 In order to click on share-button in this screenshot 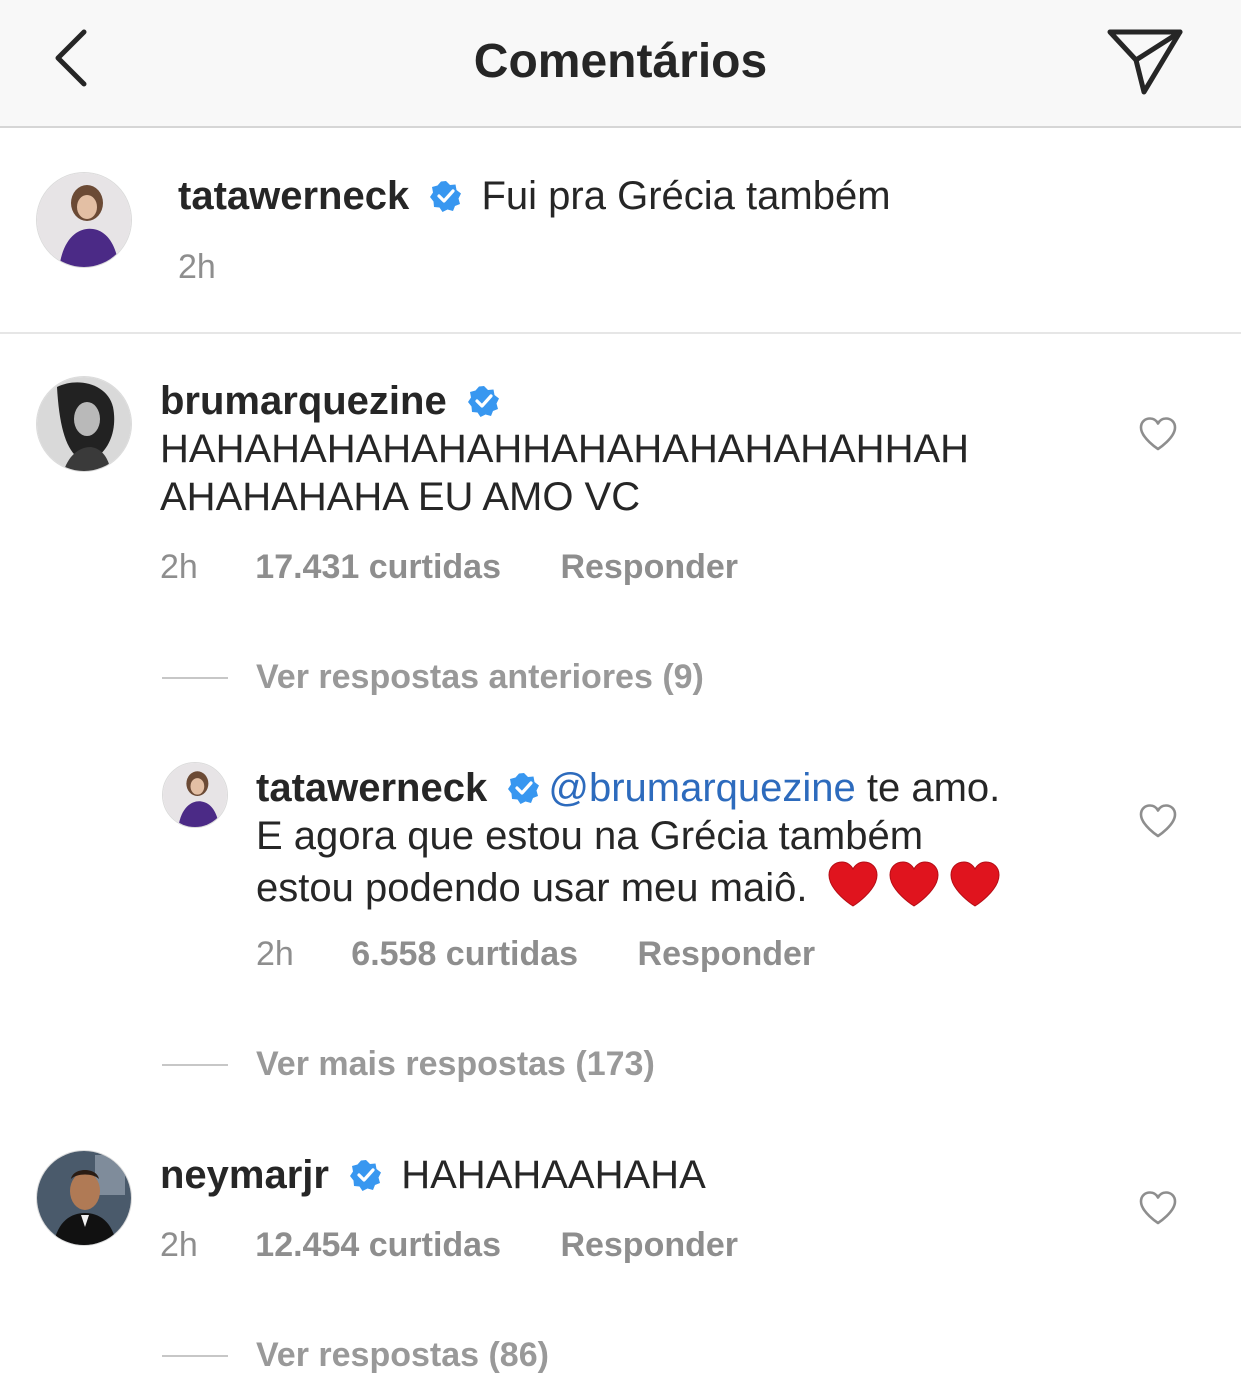, I will do `click(1146, 61)`.